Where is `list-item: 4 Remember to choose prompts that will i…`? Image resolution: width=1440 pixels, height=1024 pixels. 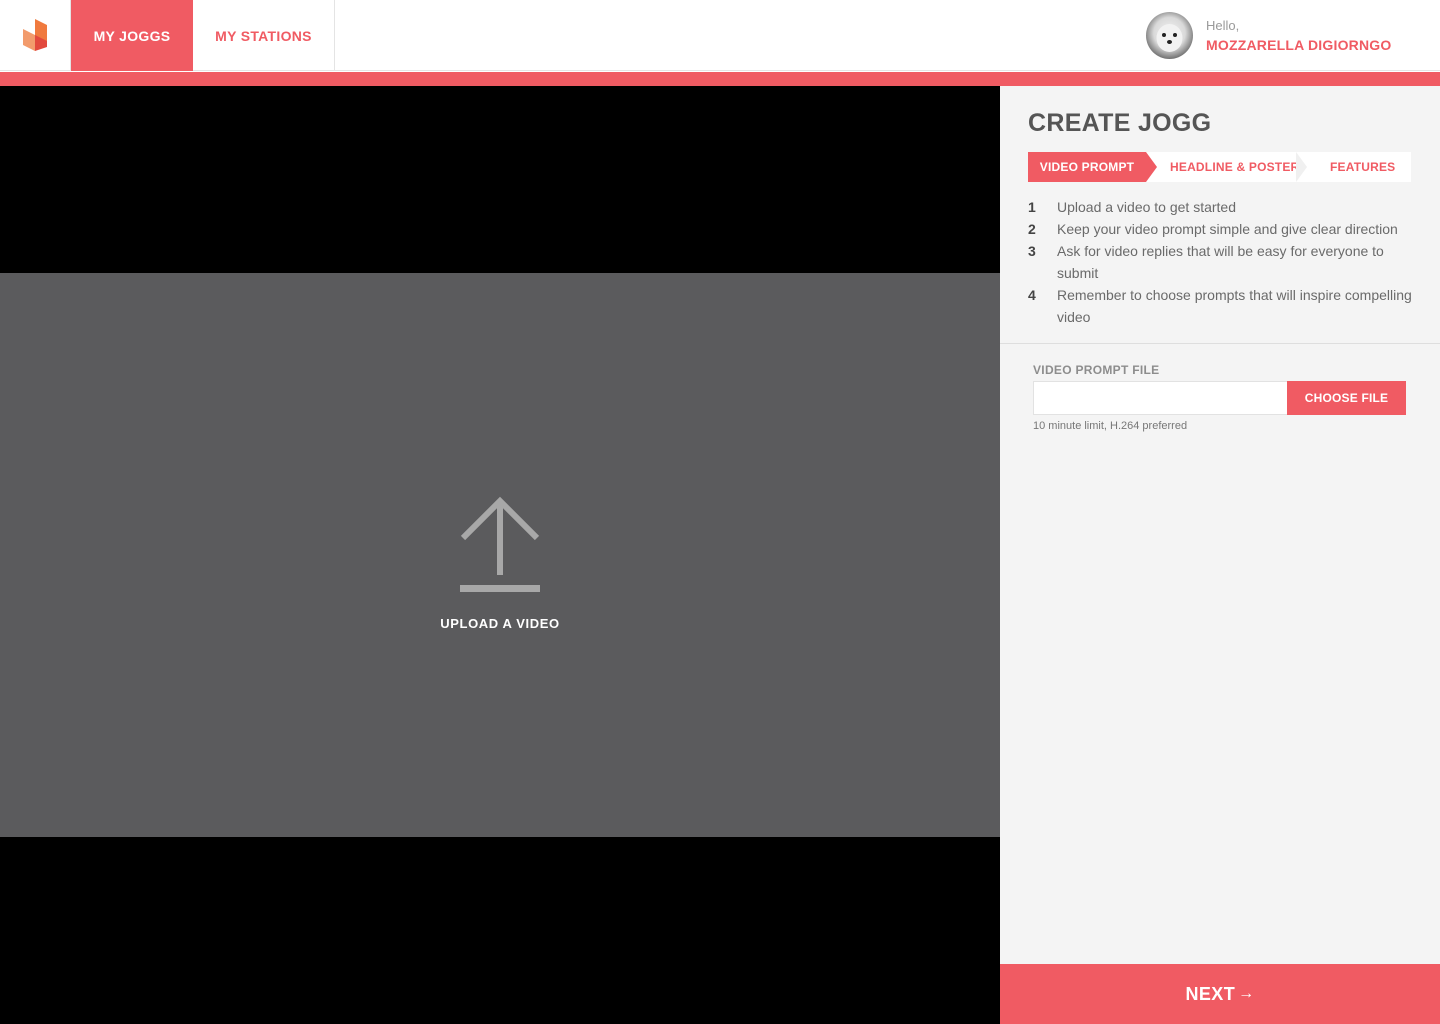
list-item: 4 Remember to choose prompts that will i… is located at coordinates (1228, 306).